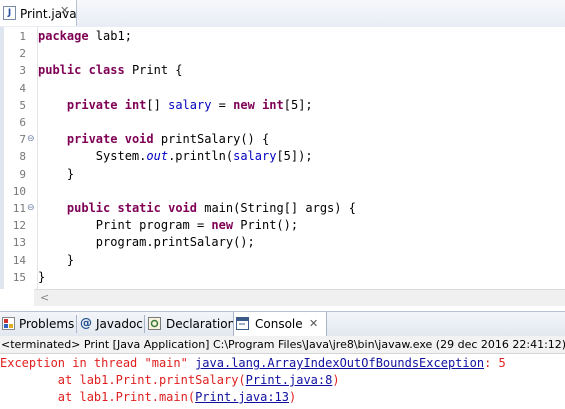 This screenshot has height=409, width=565. I want to click on exception-link: java.lang.ArrayIndexOutOfBoundsException, so click(339, 363).